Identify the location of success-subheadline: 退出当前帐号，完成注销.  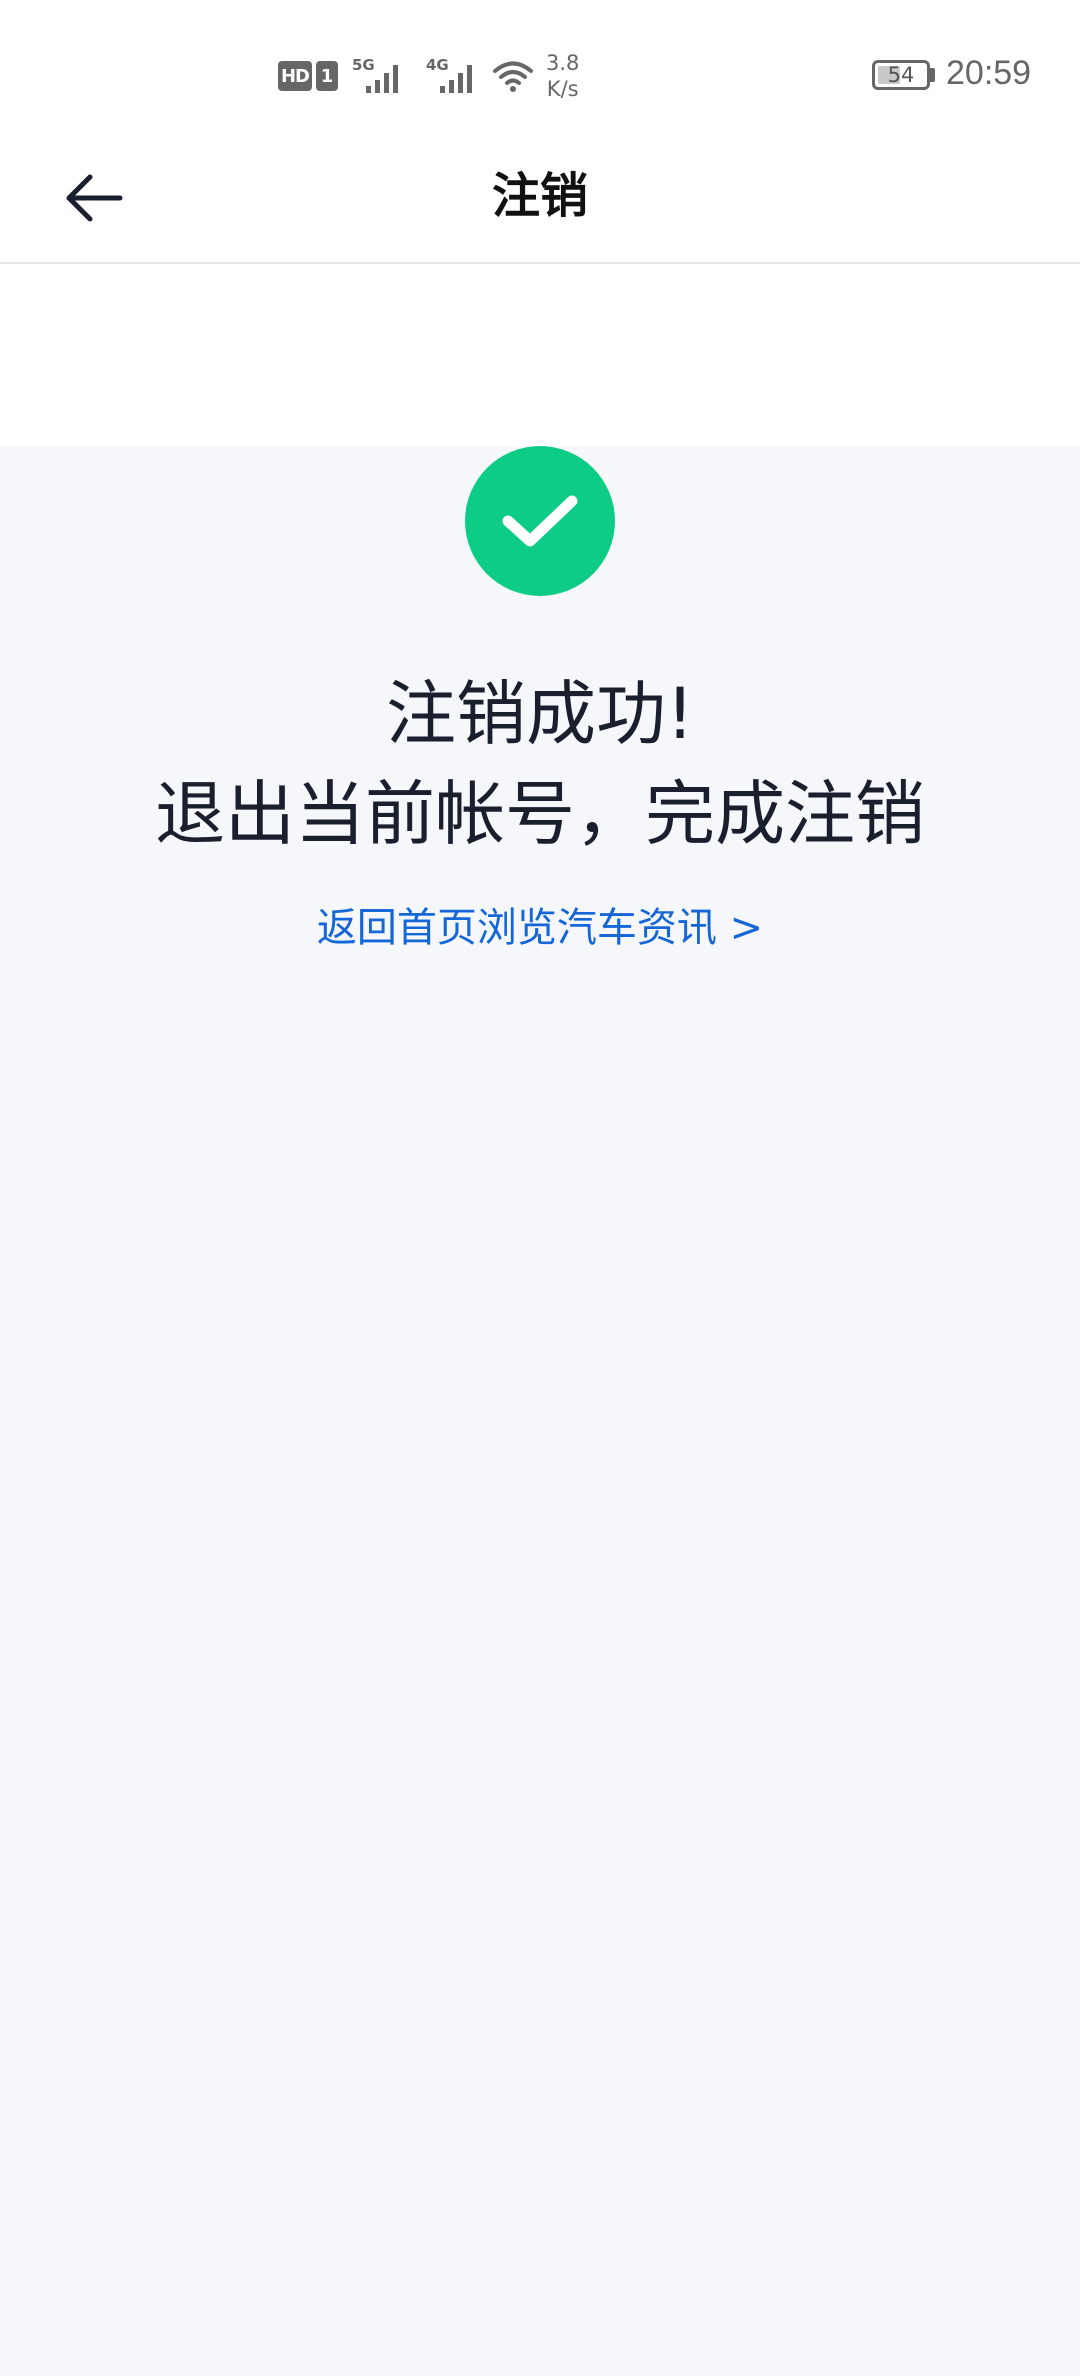
(540, 814).